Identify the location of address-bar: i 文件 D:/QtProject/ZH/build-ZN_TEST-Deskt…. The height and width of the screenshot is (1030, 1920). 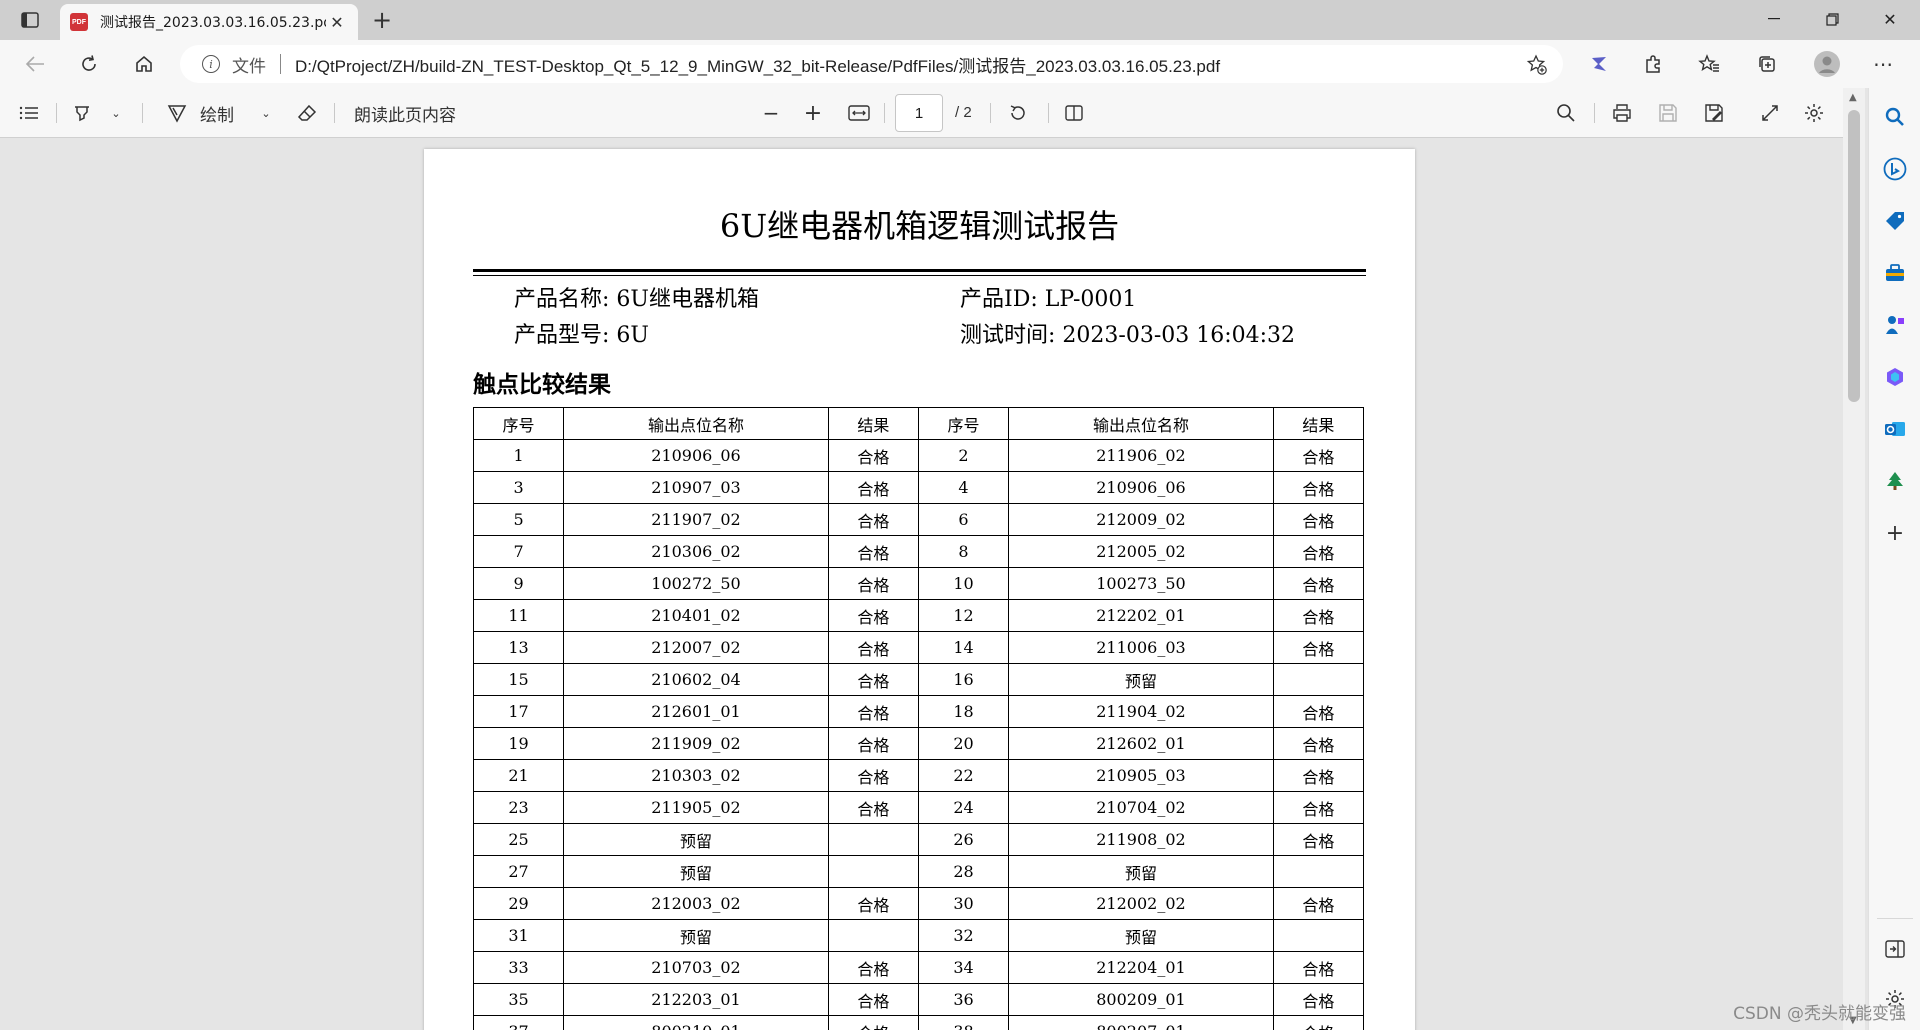
(871, 64).